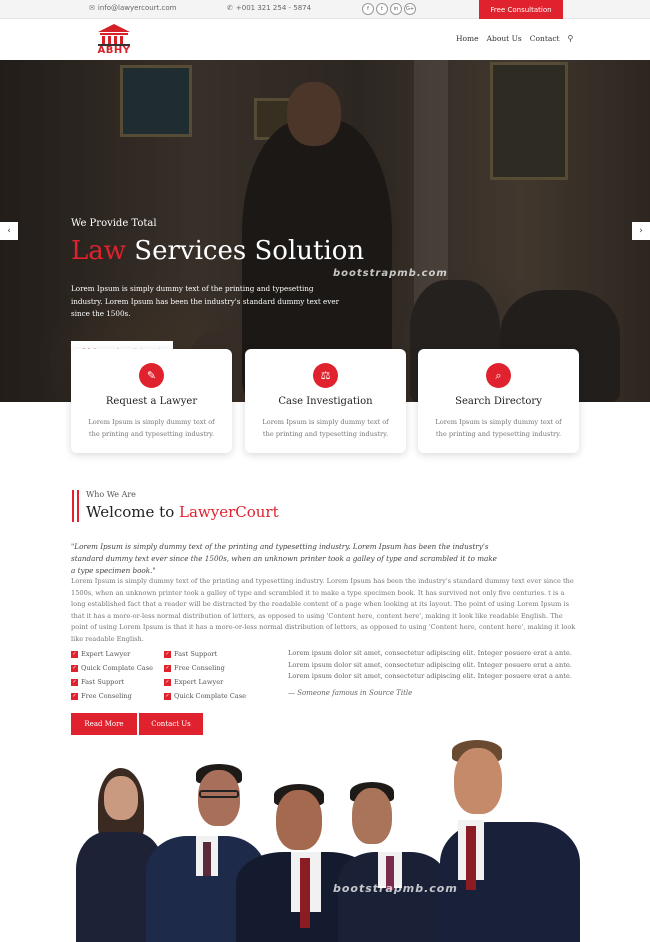  I want to click on read-more-button: Read More, so click(104, 724).